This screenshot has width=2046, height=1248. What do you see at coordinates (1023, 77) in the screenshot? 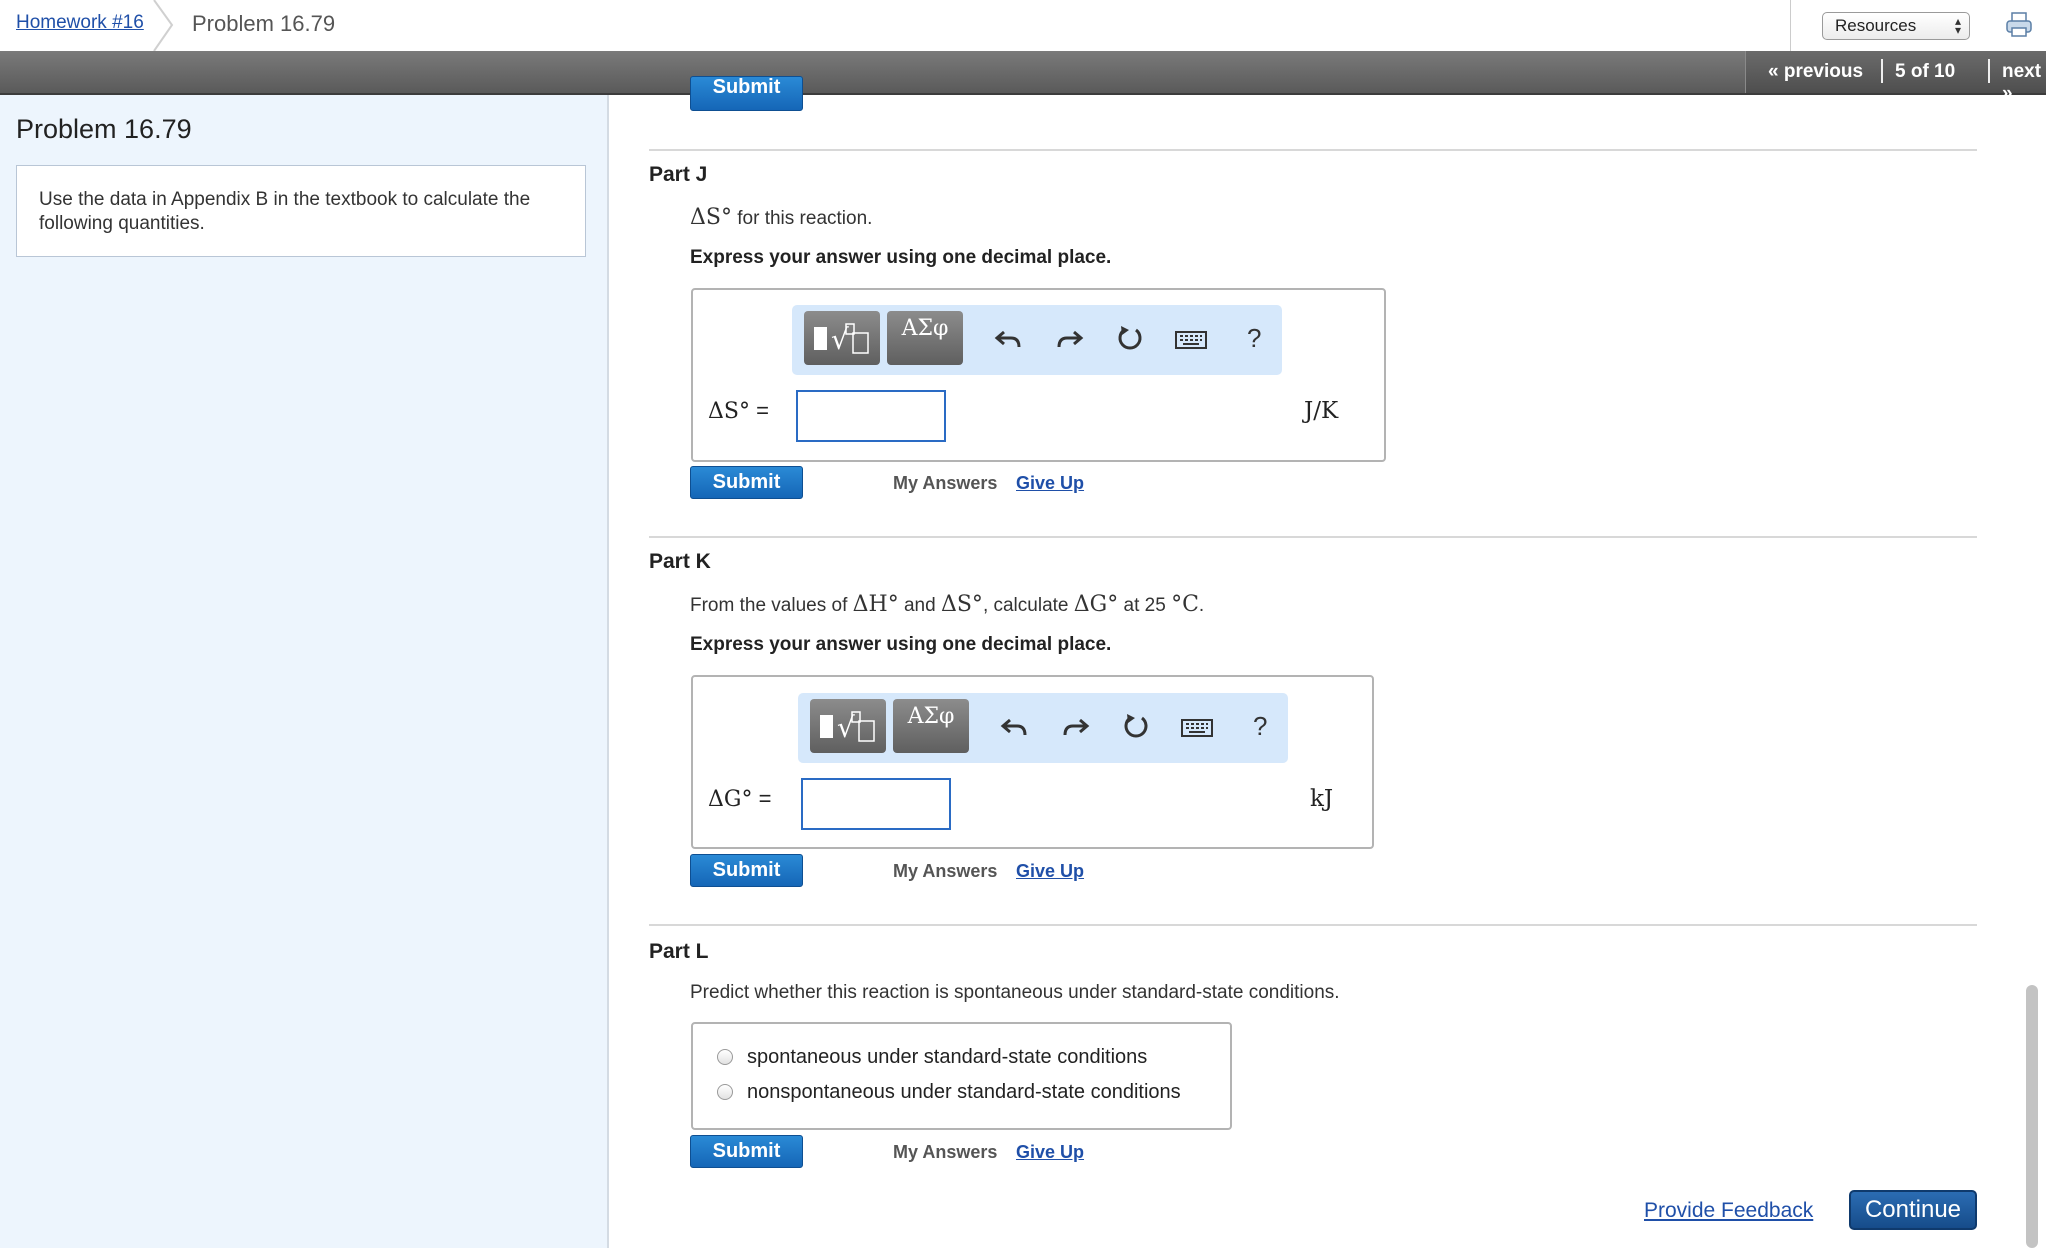
I see `problem-nav-bar: « previous 5 of 10 next »` at bounding box center [1023, 77].